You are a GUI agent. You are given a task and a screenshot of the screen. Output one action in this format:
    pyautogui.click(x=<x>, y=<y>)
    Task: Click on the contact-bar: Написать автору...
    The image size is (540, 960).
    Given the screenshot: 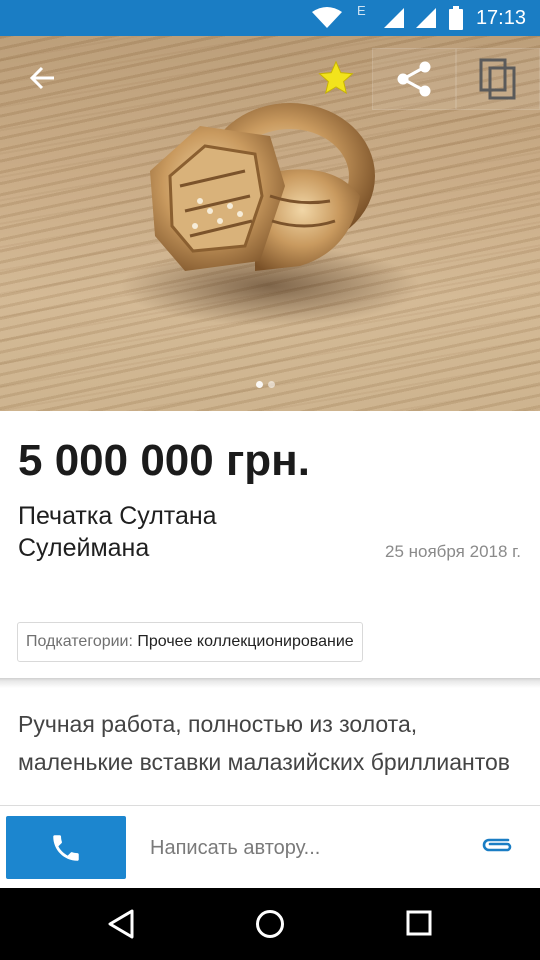 What is the action you would take?
    pyautogui.click(x=270, y=847)
    